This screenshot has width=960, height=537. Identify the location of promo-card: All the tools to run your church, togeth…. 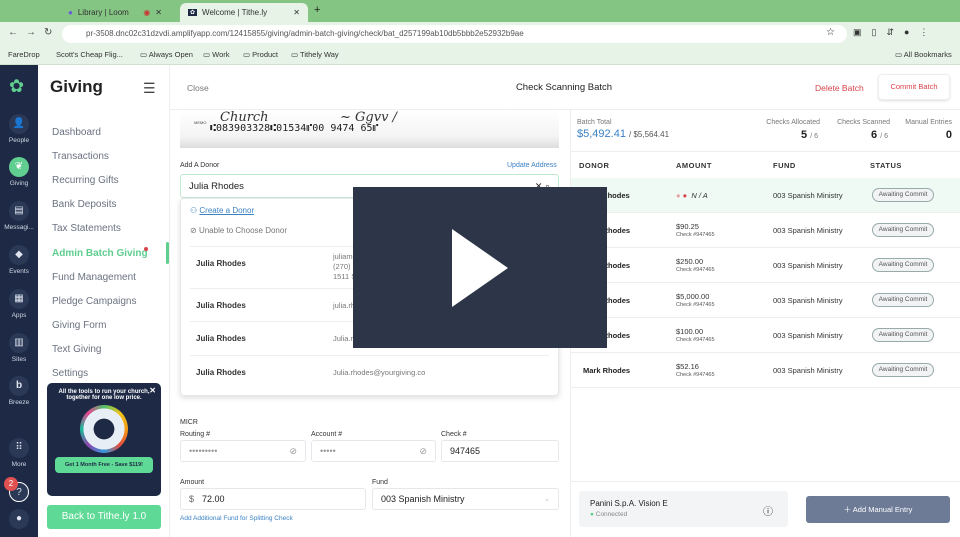
(104, 439).